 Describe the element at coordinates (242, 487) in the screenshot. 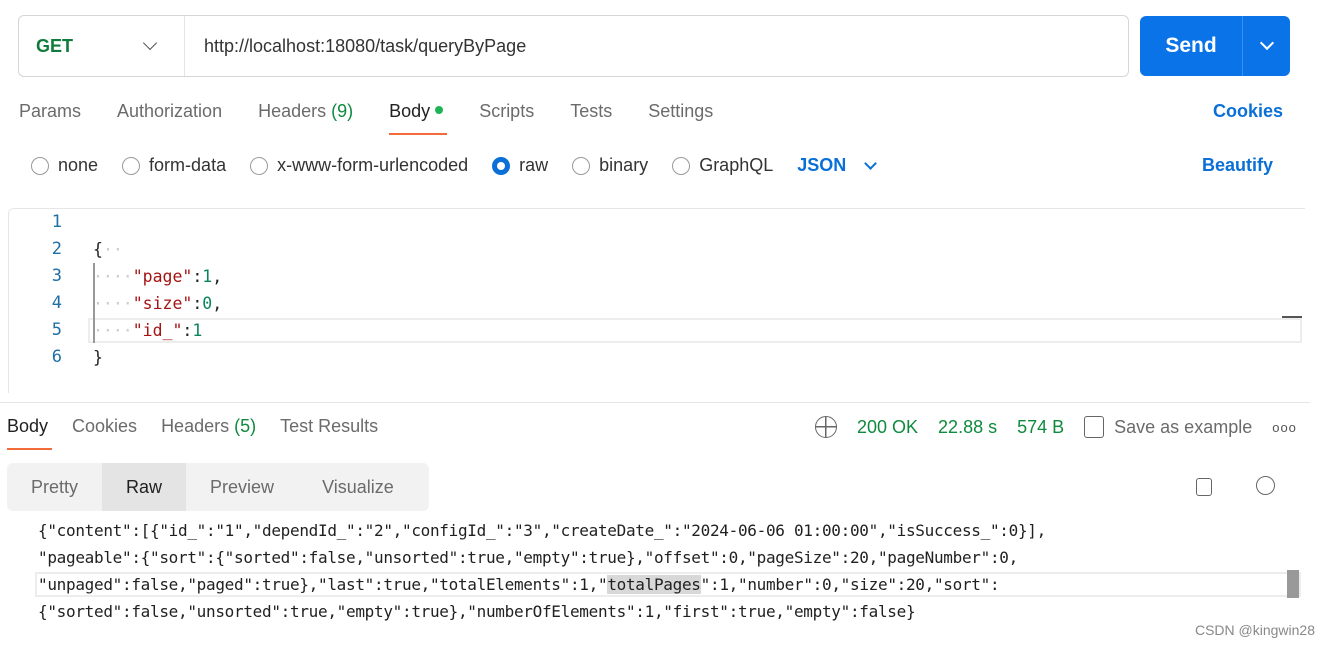

I see `view-preview: Preview` at that location.